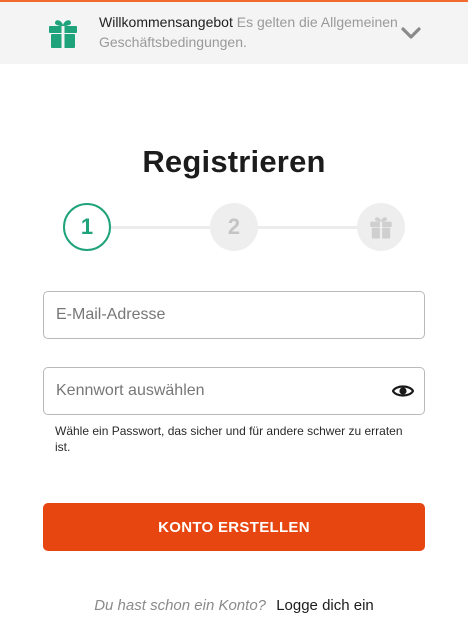  I want to click on step-1-indicator: 1, so click(87, 227).